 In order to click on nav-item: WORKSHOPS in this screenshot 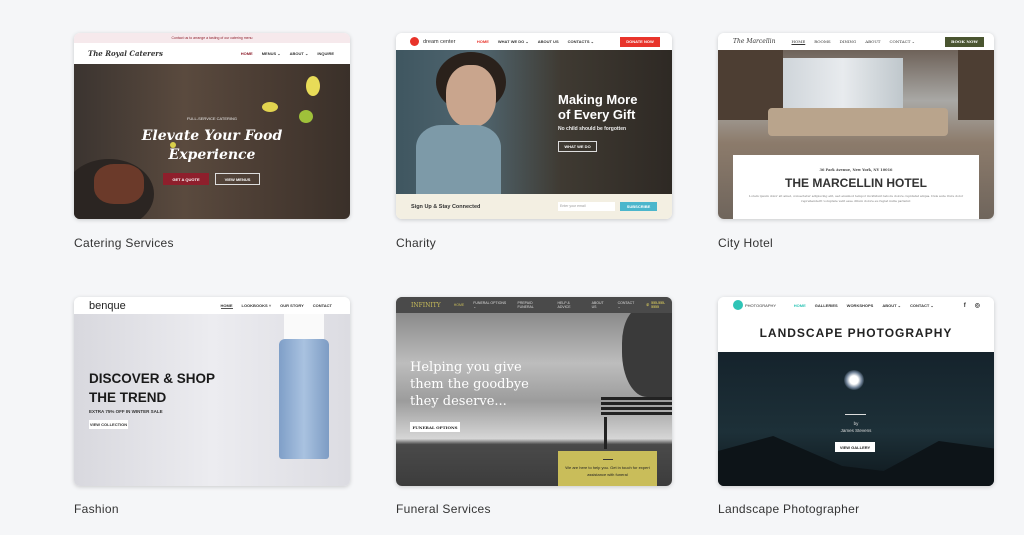, I will do `click(860, 305)`.